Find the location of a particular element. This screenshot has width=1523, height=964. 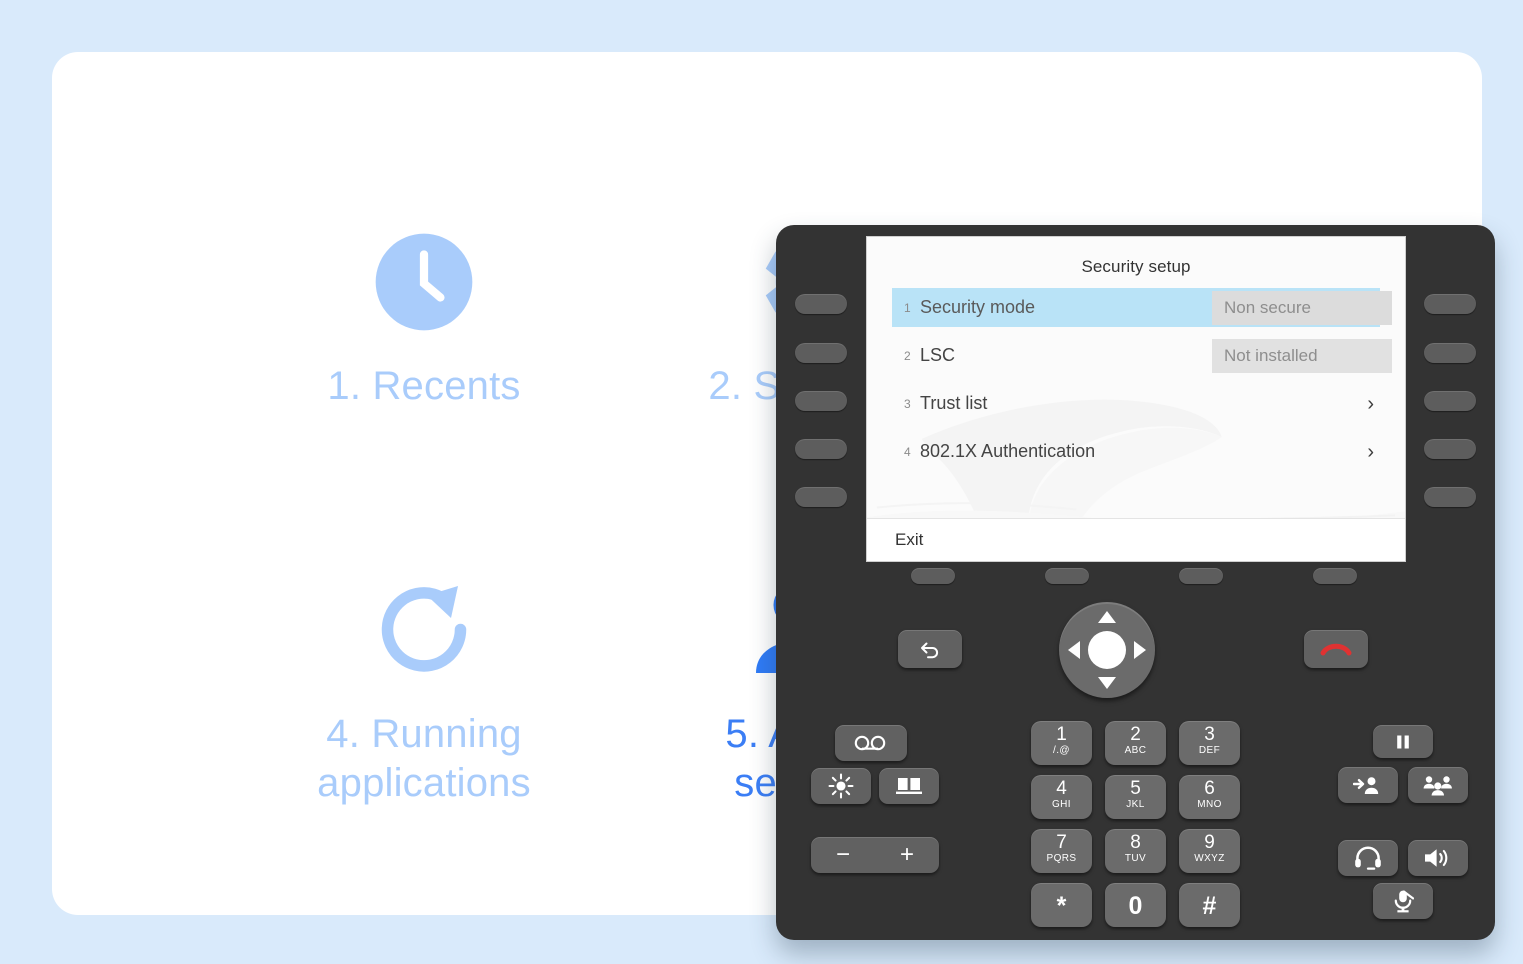

menu-index: 1 is located at coordinates (907, 307).